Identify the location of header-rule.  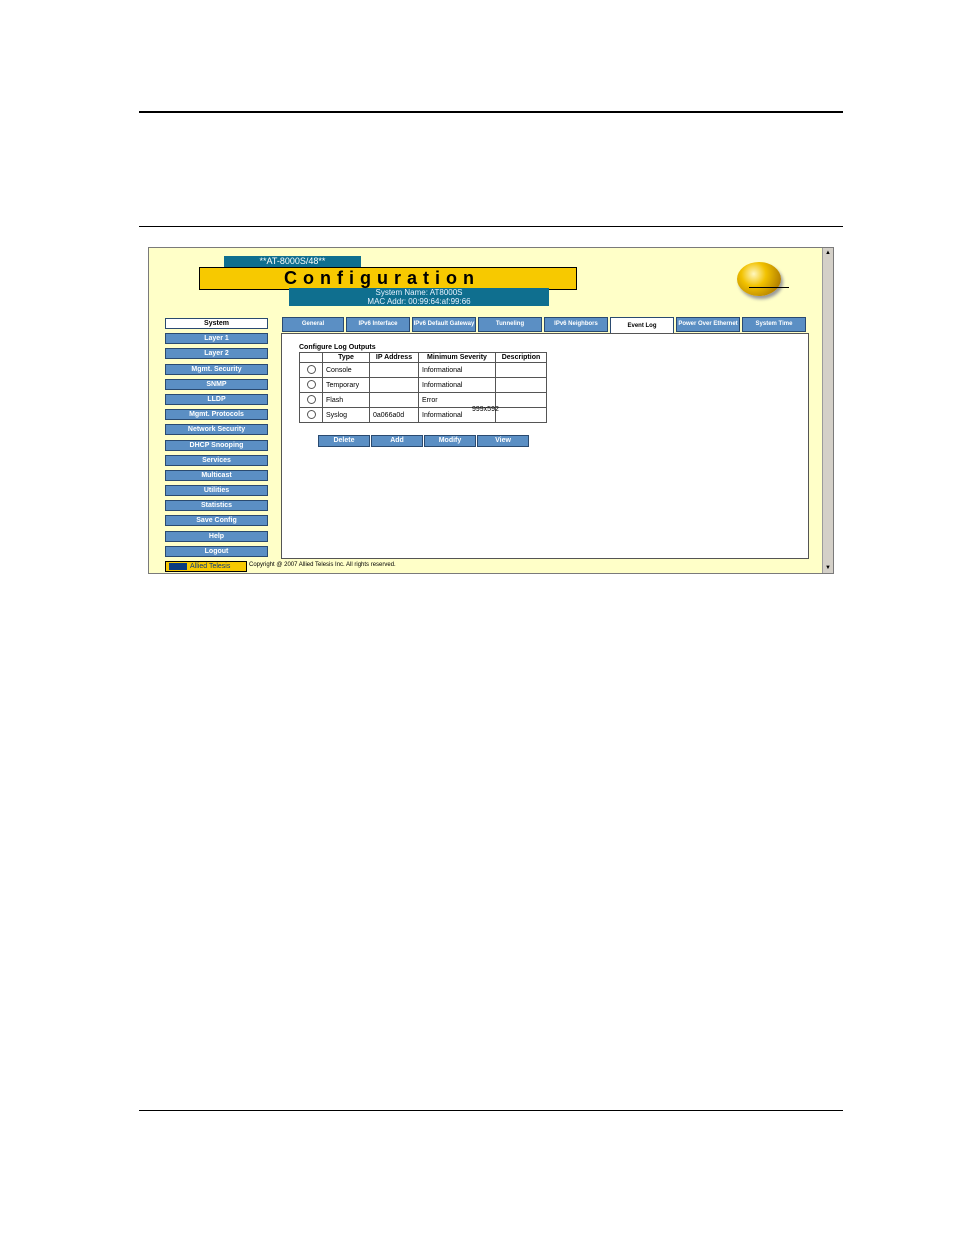
(491, 226).